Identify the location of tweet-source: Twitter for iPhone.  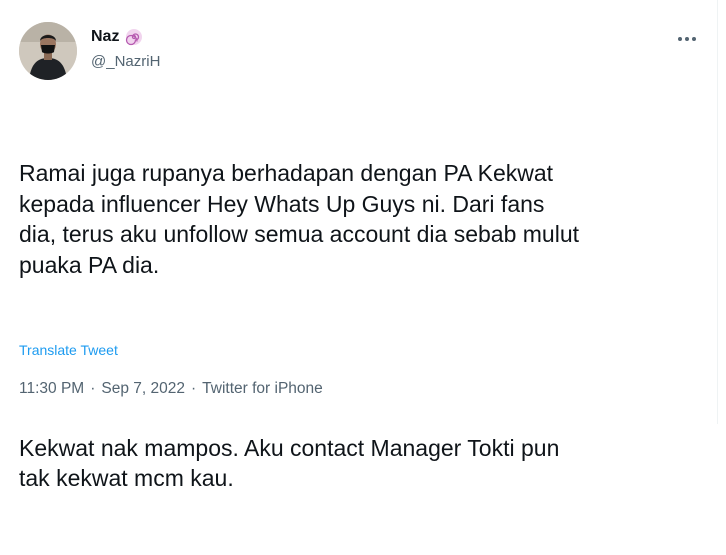
(262, 389).